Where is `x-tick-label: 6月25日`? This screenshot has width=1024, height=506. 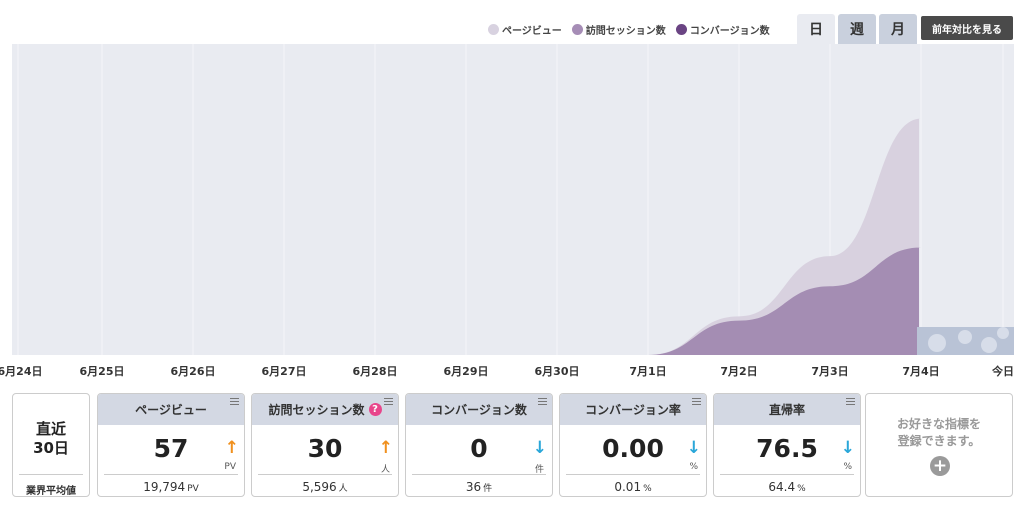
x-tick-label: 6月25日 is located at coordinates (102, 371).